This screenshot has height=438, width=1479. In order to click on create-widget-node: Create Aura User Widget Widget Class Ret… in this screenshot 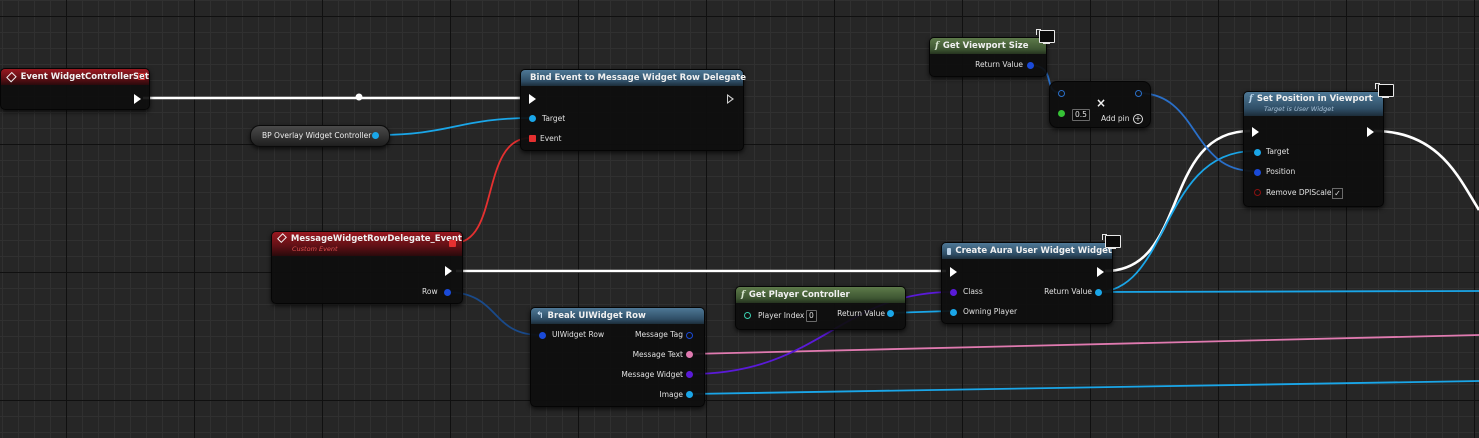, I will do `click(1027, 283)`.